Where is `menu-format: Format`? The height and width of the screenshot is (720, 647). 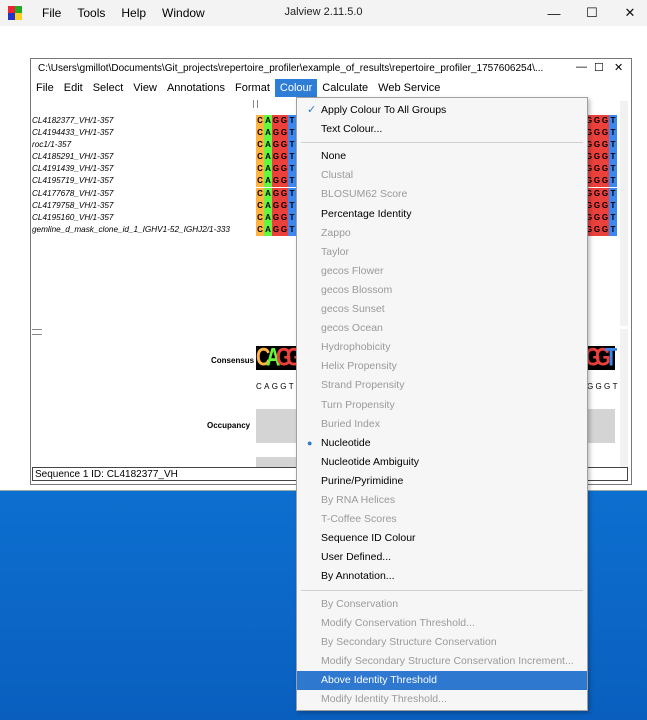 menu-format: Format is located at coordinates (252, 88).